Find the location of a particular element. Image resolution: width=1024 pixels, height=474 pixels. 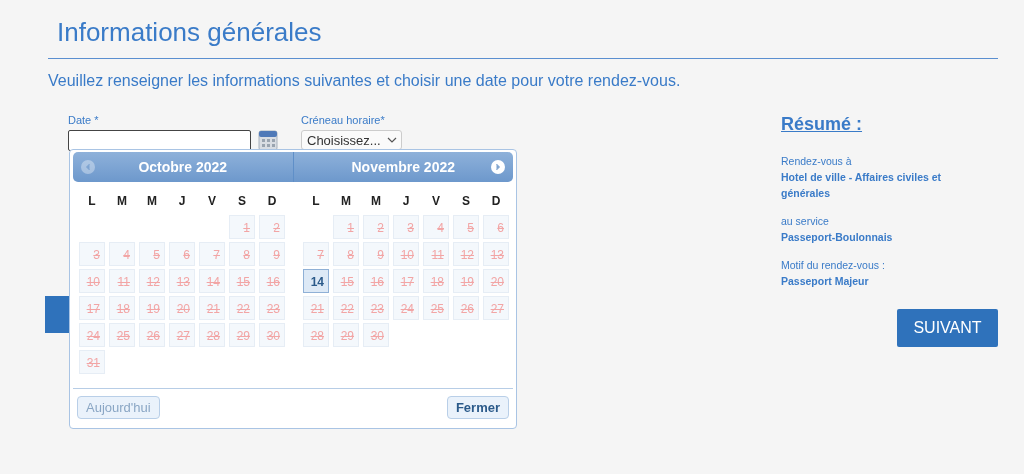

month-title: Octobre 2022 is located at coordinates (183, 167).